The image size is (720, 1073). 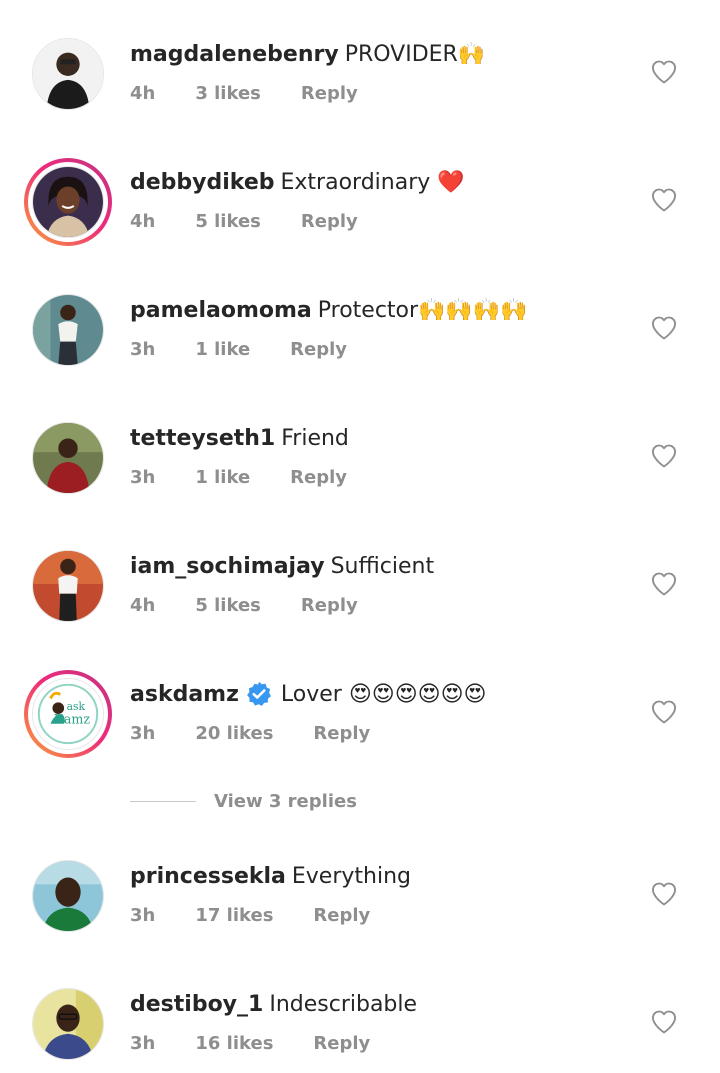 I want to click on comment-line: debbydikeb Extraordinary ❤️, so click(x=297, y=182).